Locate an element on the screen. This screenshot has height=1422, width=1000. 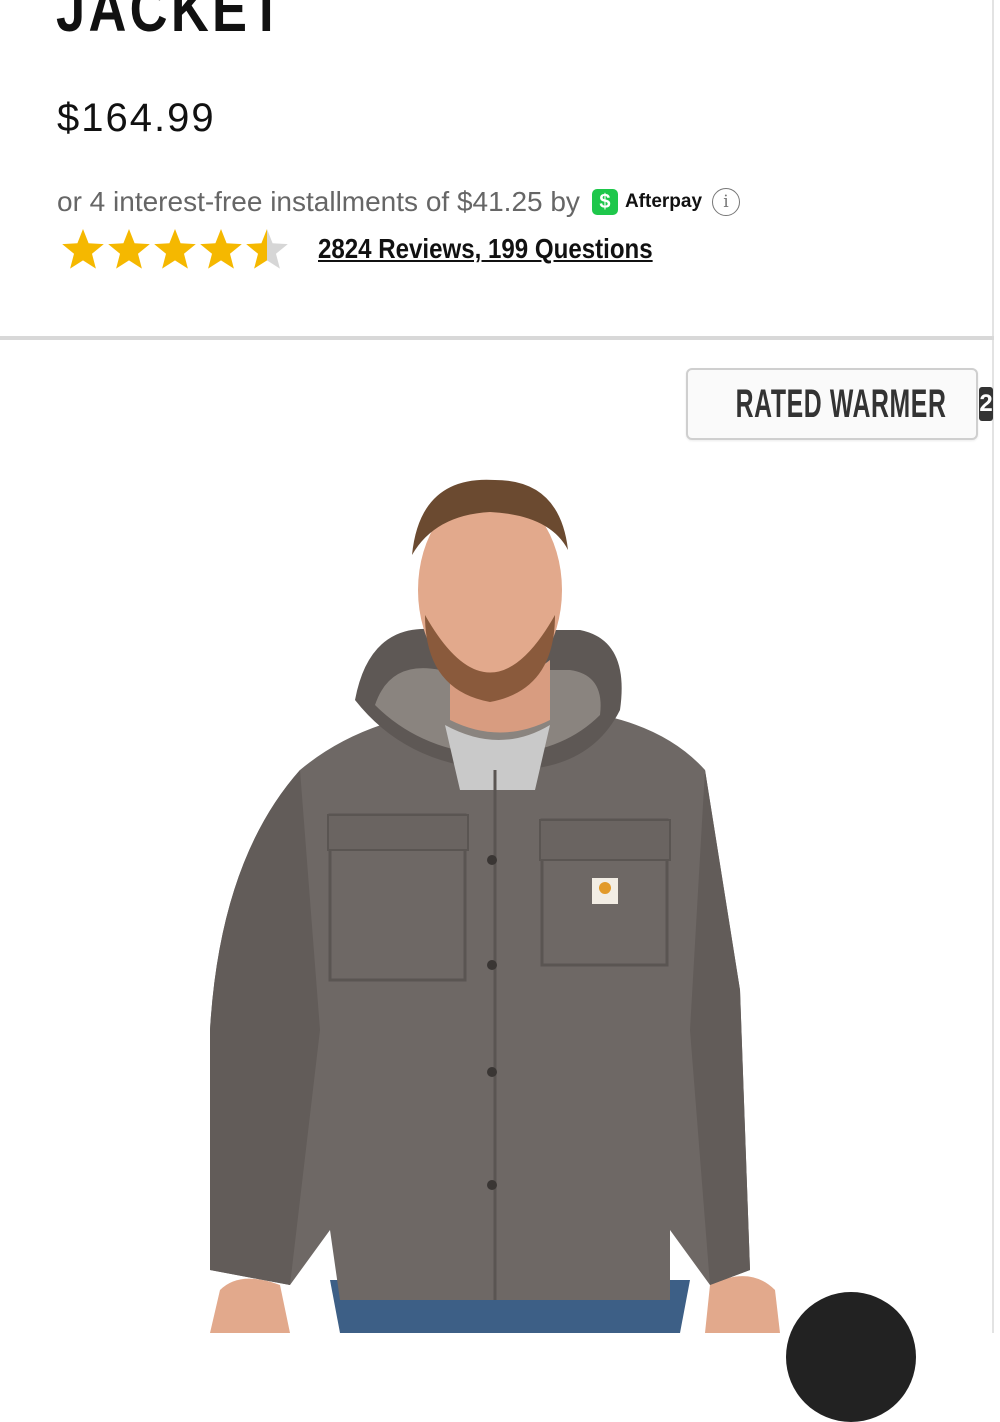
rating-row: 2824 Reviews, 199 Questions is located at coordinates (383, 249).